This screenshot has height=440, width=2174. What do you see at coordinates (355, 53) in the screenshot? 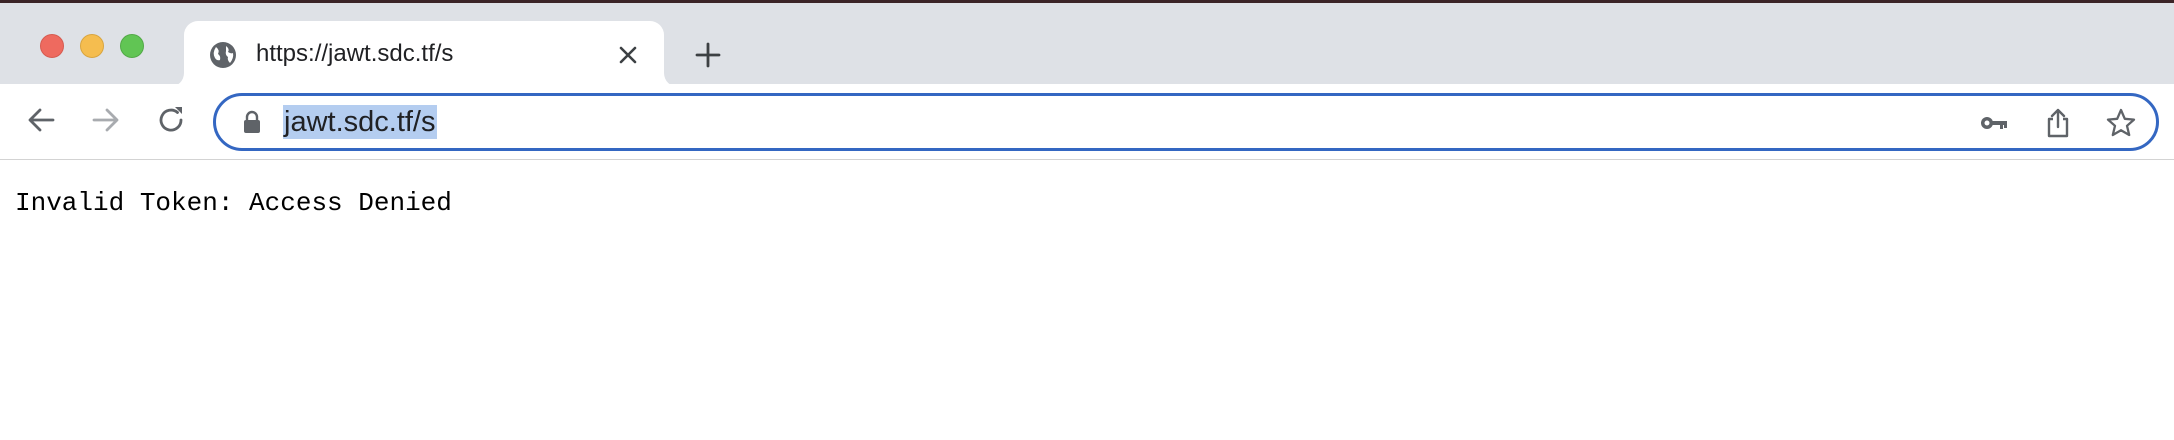
I see `tab-title: https://jawt.sdc.tf/s` at bounding box center [355, 53].